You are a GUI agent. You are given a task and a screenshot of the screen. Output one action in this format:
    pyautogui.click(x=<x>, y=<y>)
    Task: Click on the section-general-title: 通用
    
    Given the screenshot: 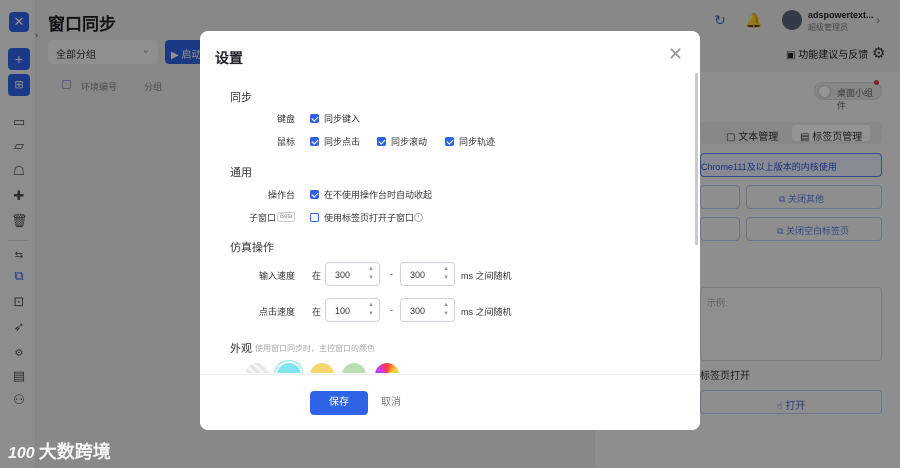 What is the action you would take?
    pyautogui.click(x=241, y=173)
    